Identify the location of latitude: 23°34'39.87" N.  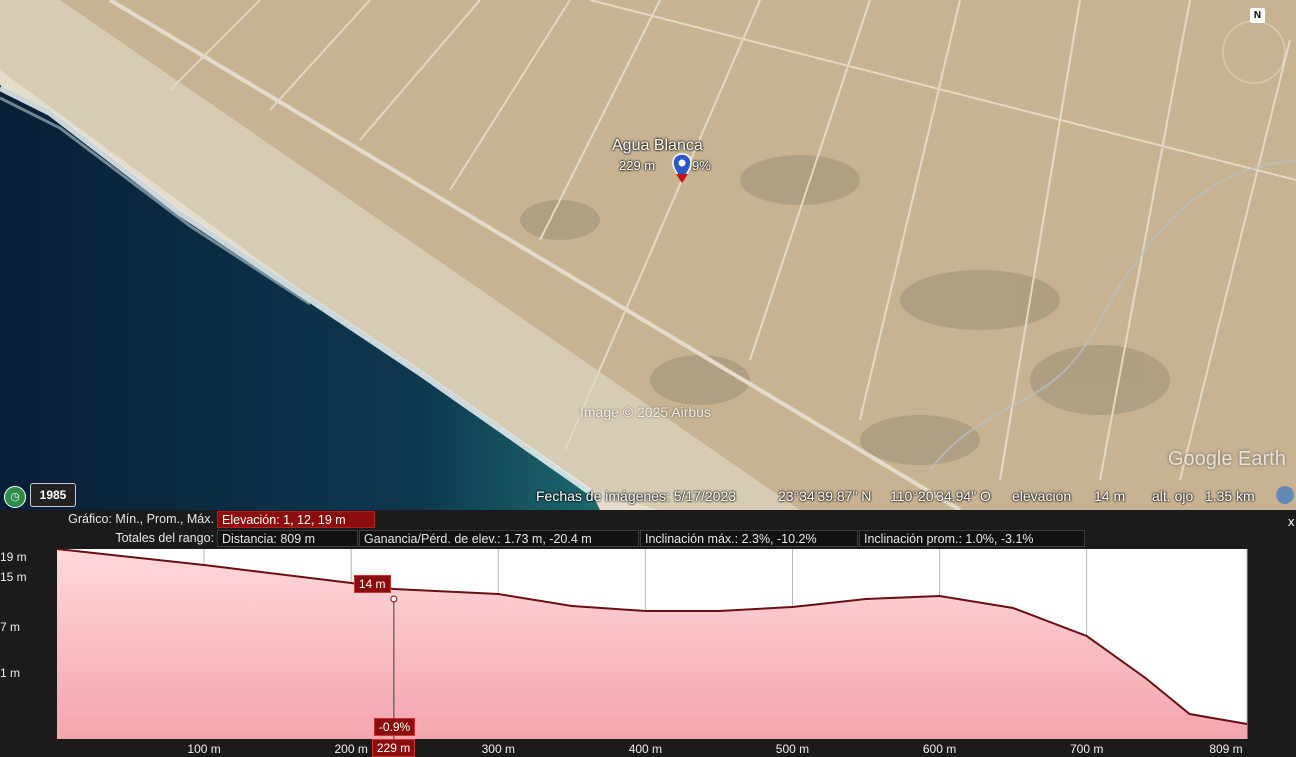
(825, 496).